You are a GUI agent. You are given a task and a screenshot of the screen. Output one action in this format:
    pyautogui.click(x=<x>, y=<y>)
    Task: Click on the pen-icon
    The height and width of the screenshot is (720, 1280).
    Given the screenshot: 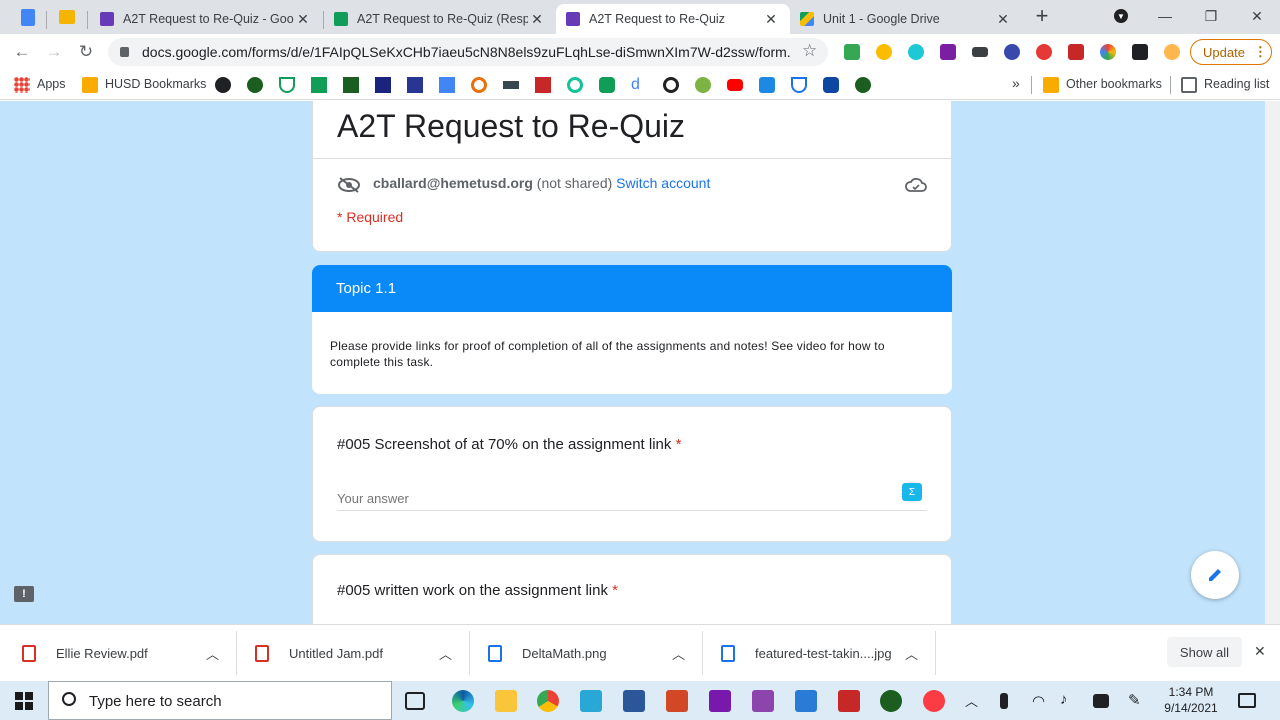 What is the action you would take?
    pyautogui.click(x=1004, y=701)
    